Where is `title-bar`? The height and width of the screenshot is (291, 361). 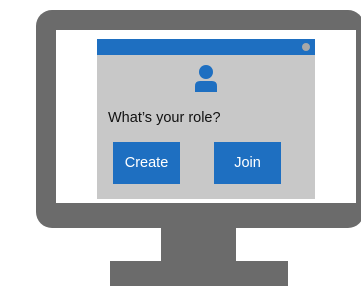 title-bar is located at coordinates (206, 47).